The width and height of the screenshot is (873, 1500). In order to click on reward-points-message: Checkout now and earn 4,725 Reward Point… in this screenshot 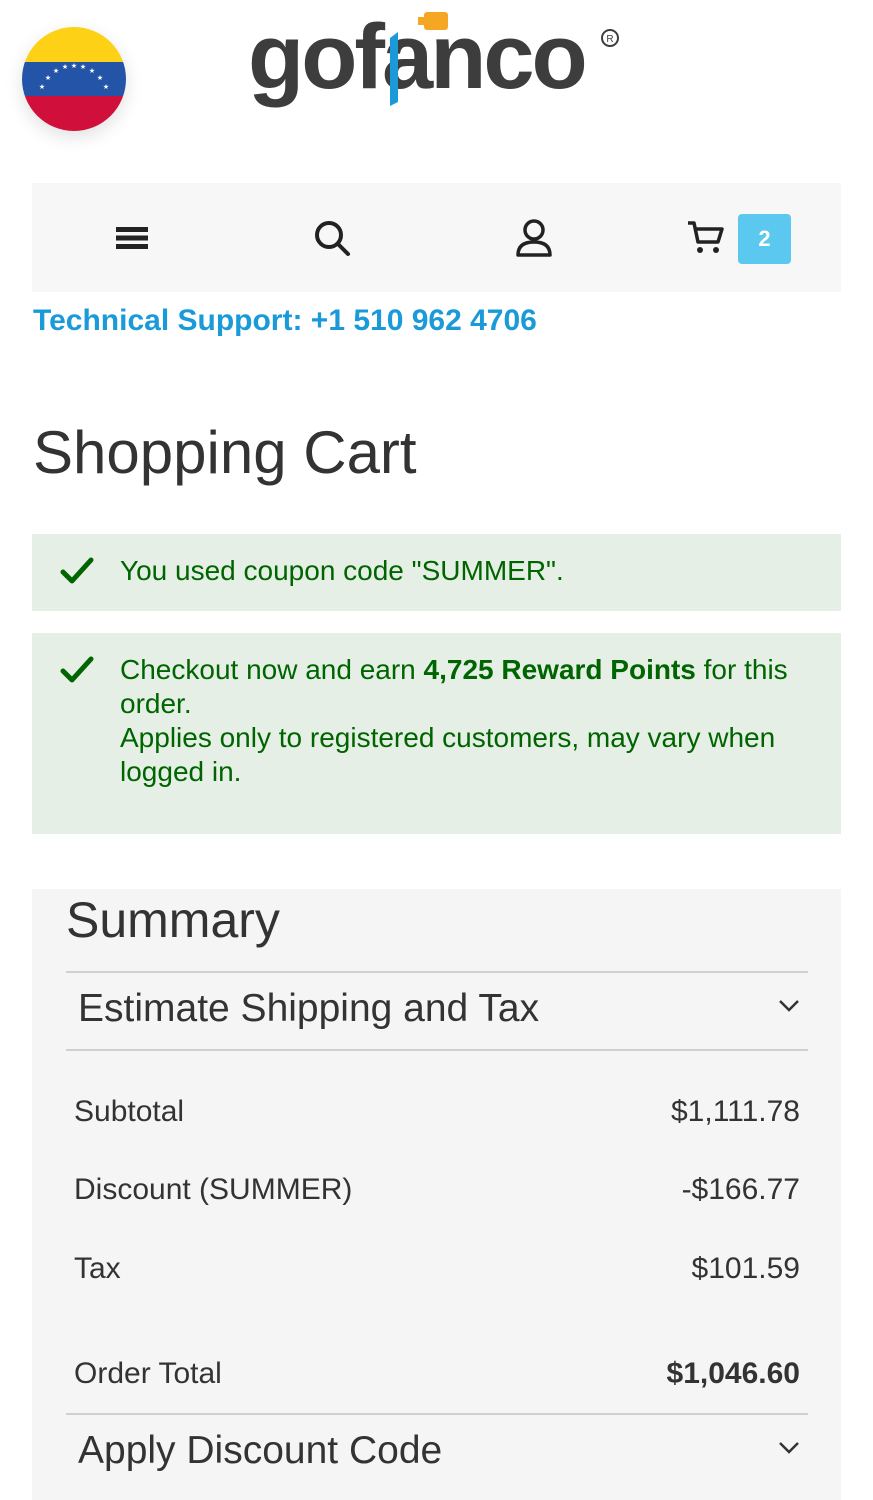, I will do `click(436, 733)`.